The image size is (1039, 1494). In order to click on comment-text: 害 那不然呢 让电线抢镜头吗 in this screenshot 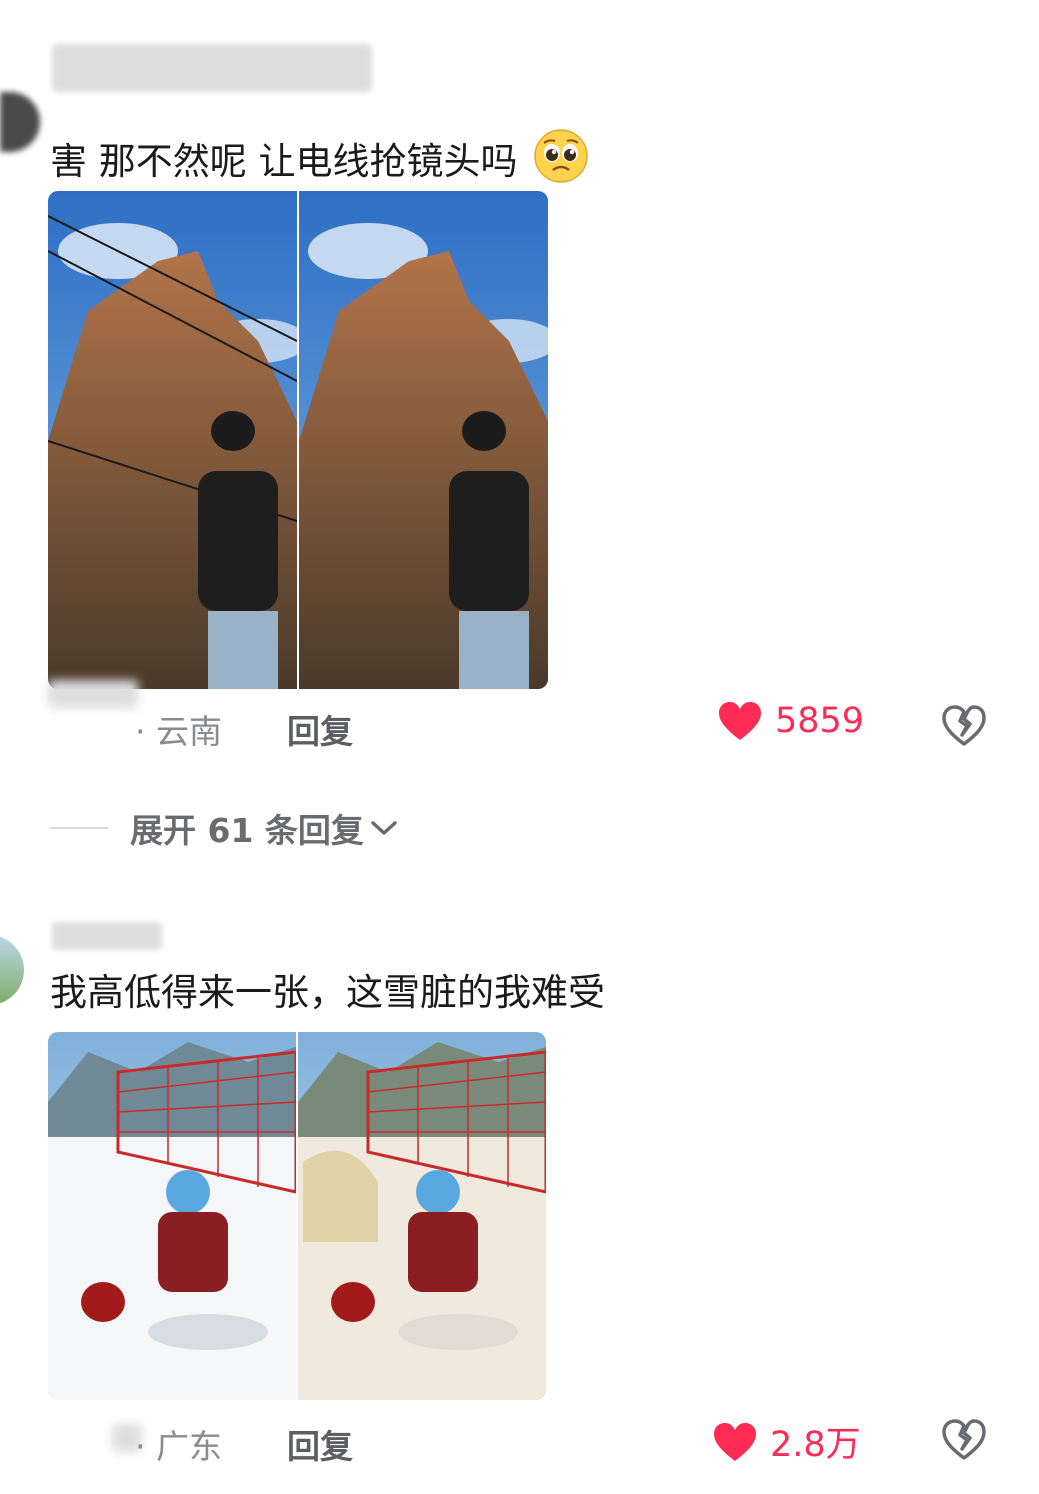, I will do `click(319, 156)`.